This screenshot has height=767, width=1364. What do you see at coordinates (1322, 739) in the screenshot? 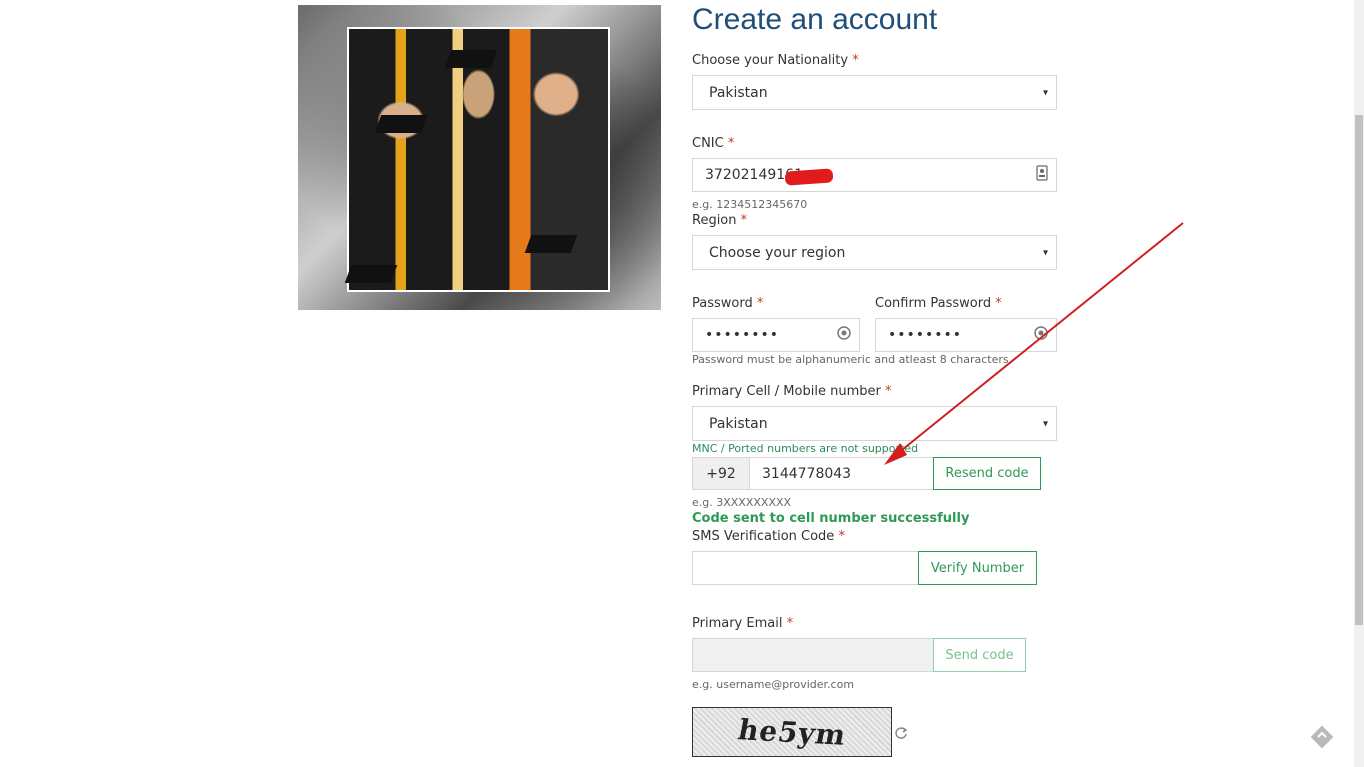
I see `tag-icon` at bounding box center [1322, 739].